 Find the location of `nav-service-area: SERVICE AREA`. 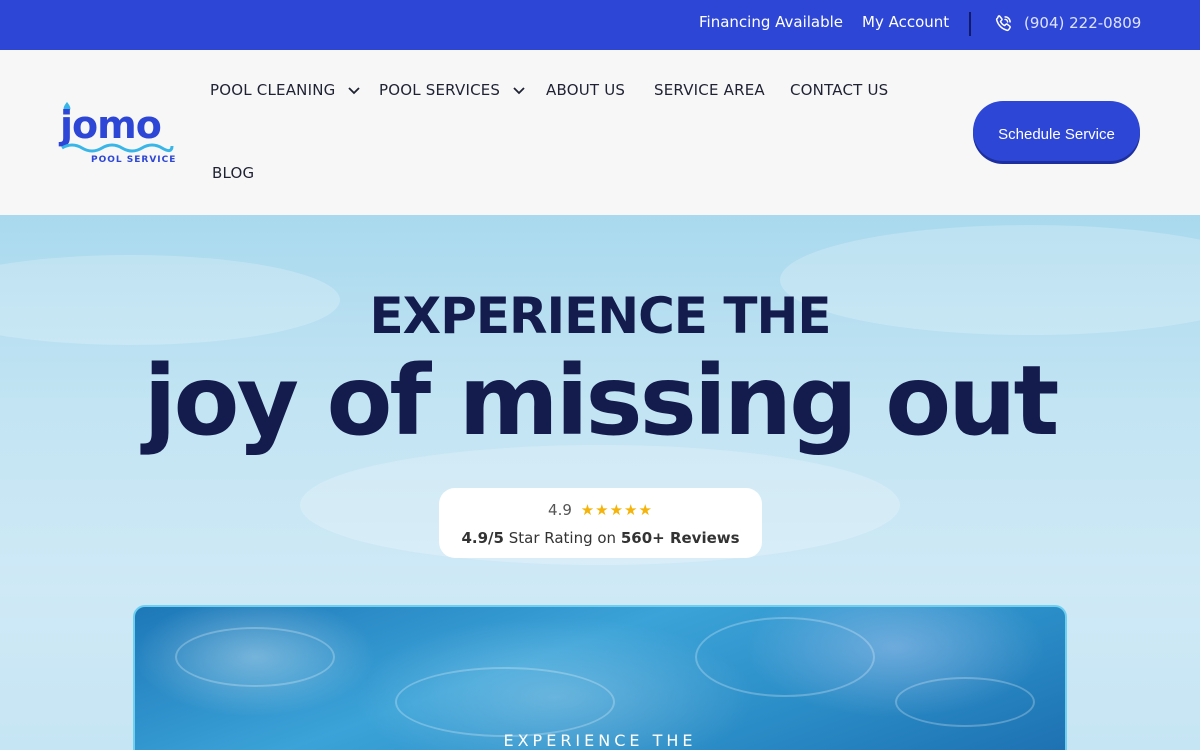

nav-service-area: SERVICE AREA is located at coordinates (709, 90).